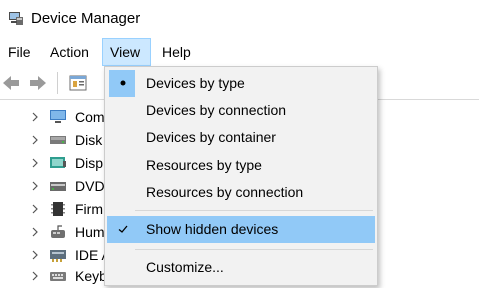  What do you see at coordinates (58, 162) in the screenshot?
I see `display-adapter-icon` at bounding box center [58, 162].